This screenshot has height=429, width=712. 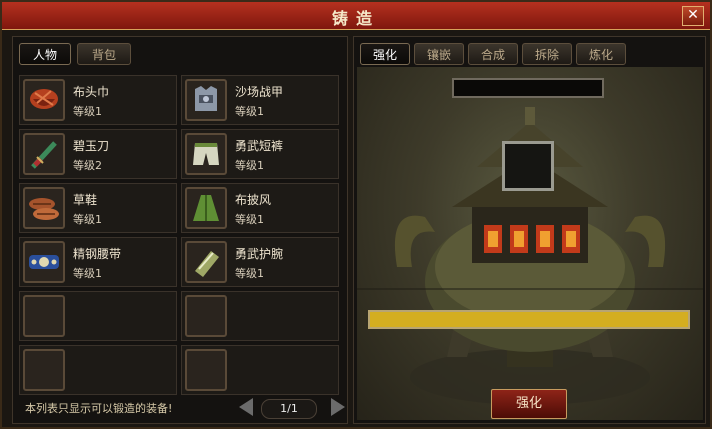 I want to click on title-bar: 铸造 ✕, so click(x=356, y=16).